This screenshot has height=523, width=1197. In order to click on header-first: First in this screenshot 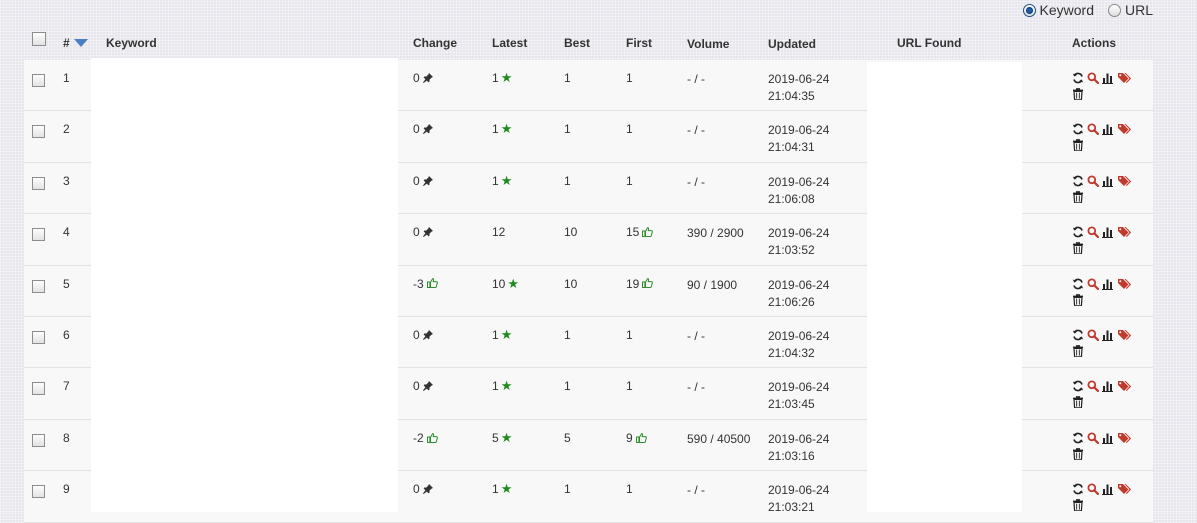, I will do `click(639, 43)`.